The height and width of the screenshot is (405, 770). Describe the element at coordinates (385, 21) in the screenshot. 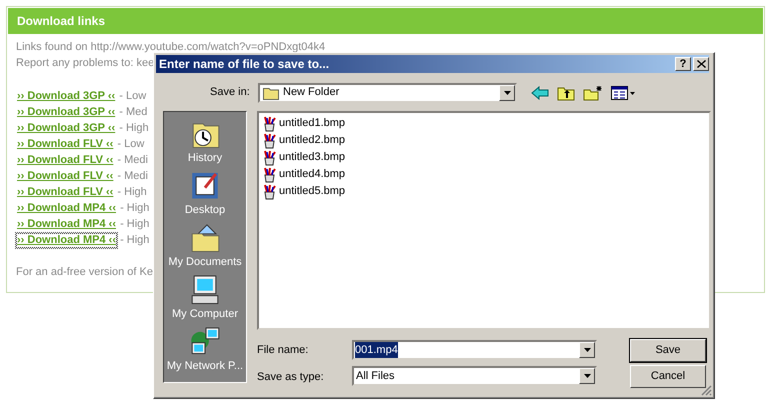

I see `panel-header: Download links` at that location.